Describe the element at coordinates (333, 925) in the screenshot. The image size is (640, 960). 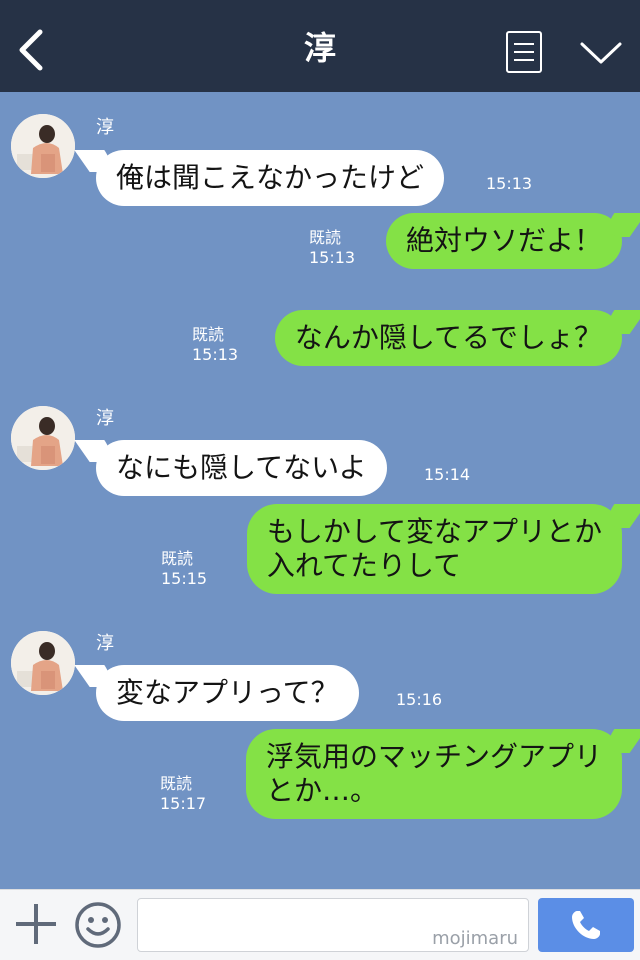
I see `message-input: mojimaru` at that location.